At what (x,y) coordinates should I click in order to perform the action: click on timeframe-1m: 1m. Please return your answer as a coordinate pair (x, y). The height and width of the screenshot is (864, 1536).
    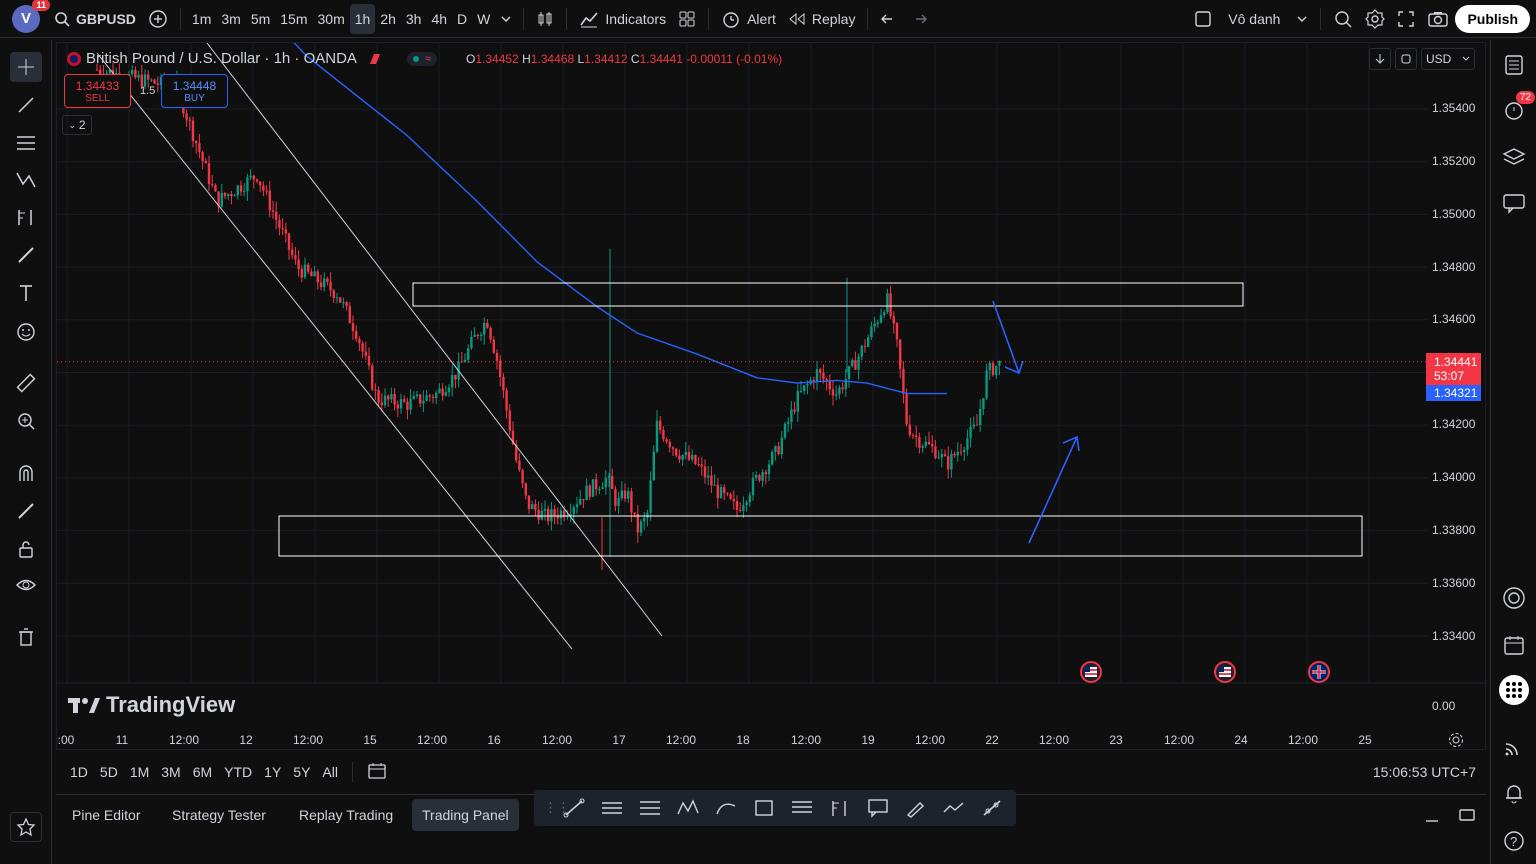
    Looking at the image, I should click on (201, 19).